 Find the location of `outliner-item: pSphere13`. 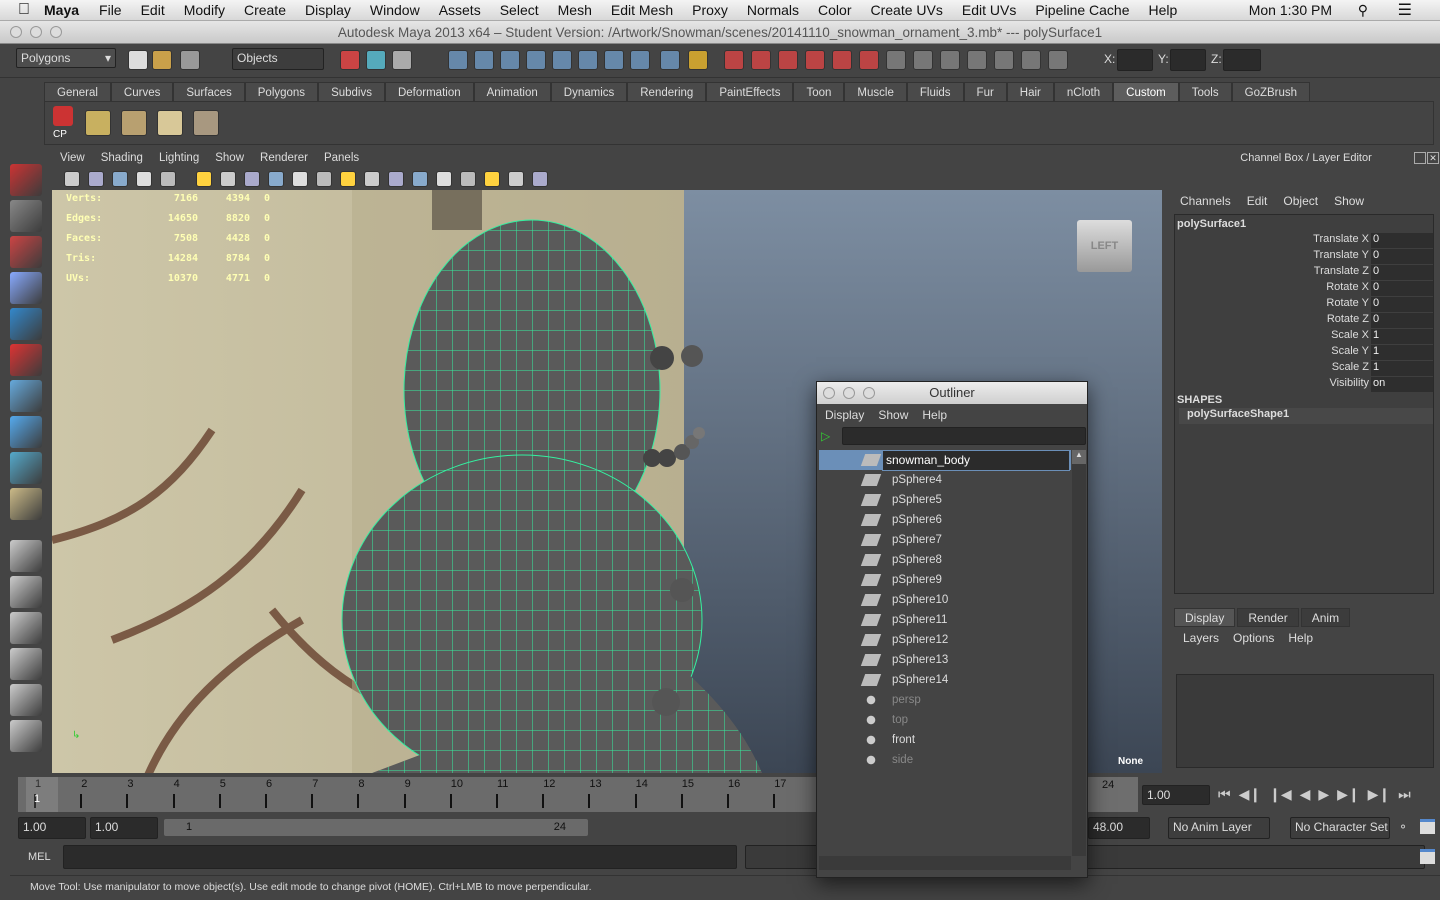

outliner-item: pSphere13 is located at coordinates (945, 660).